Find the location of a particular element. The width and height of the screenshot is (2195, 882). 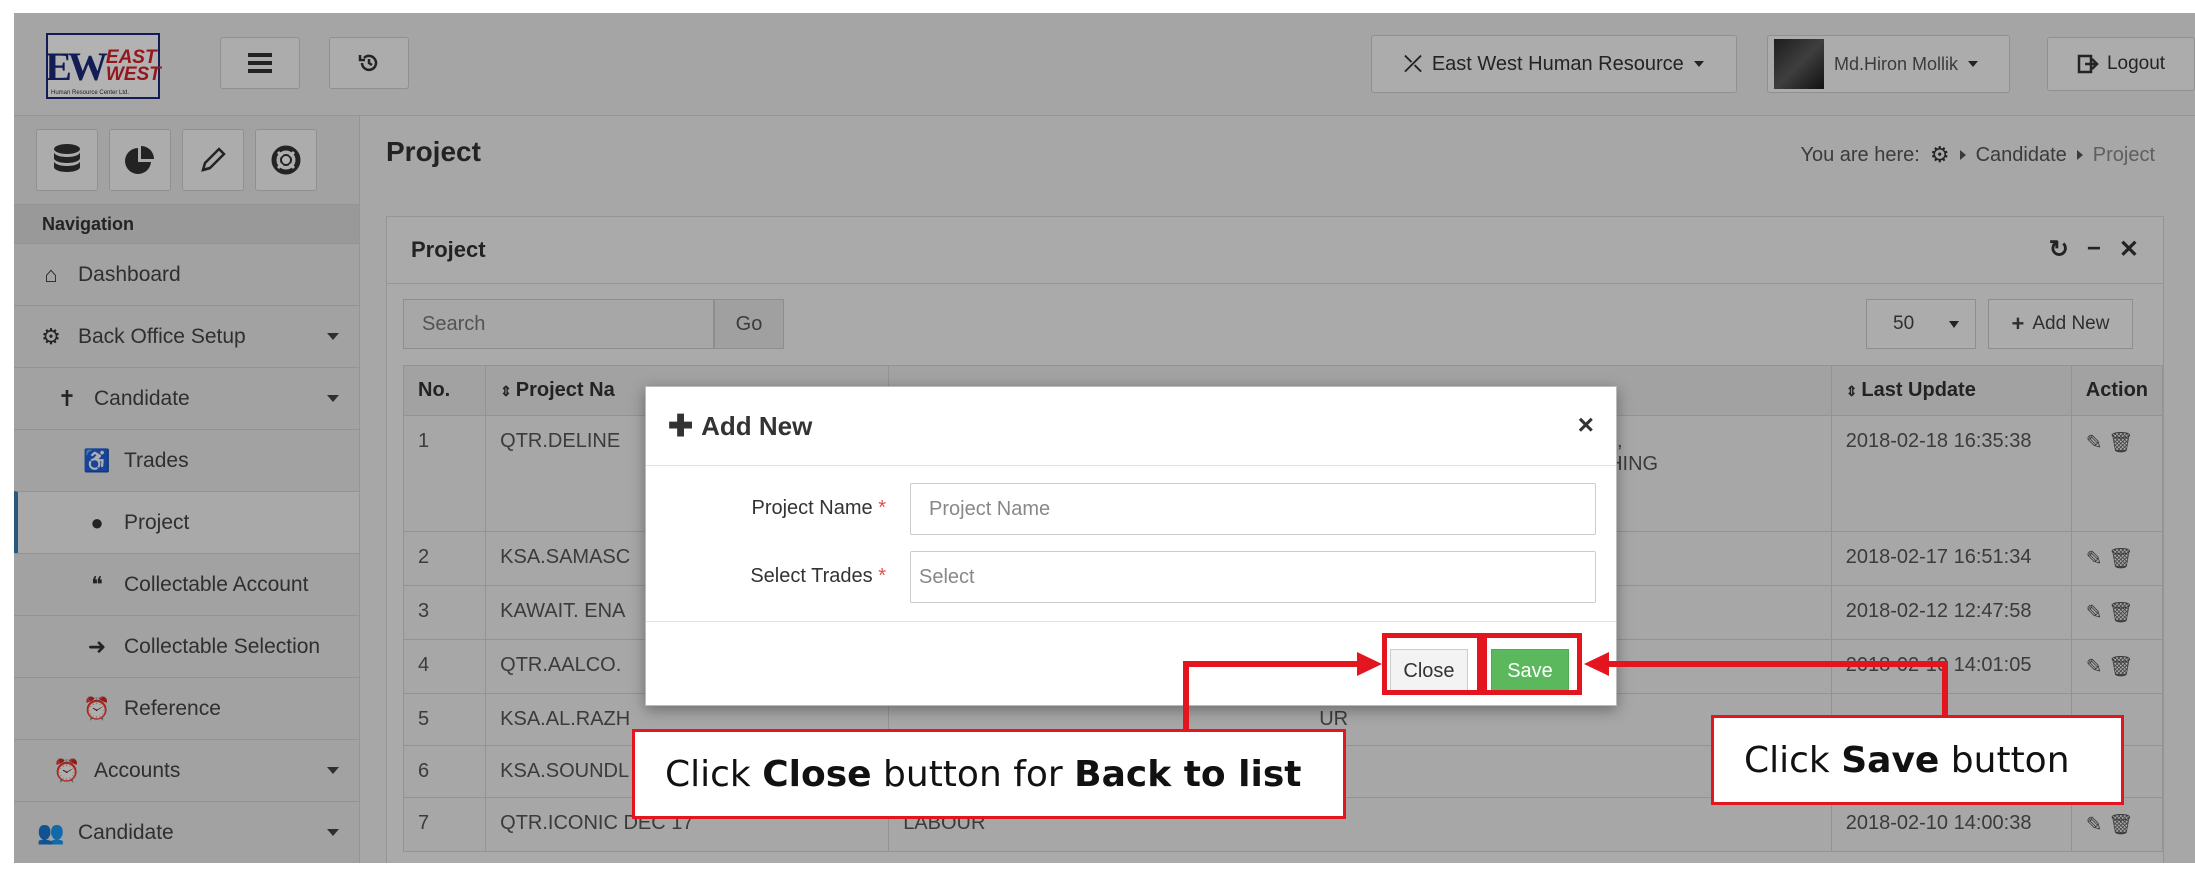

callout-text: Click Close button for Back to list is located at coordinates (983, 774).